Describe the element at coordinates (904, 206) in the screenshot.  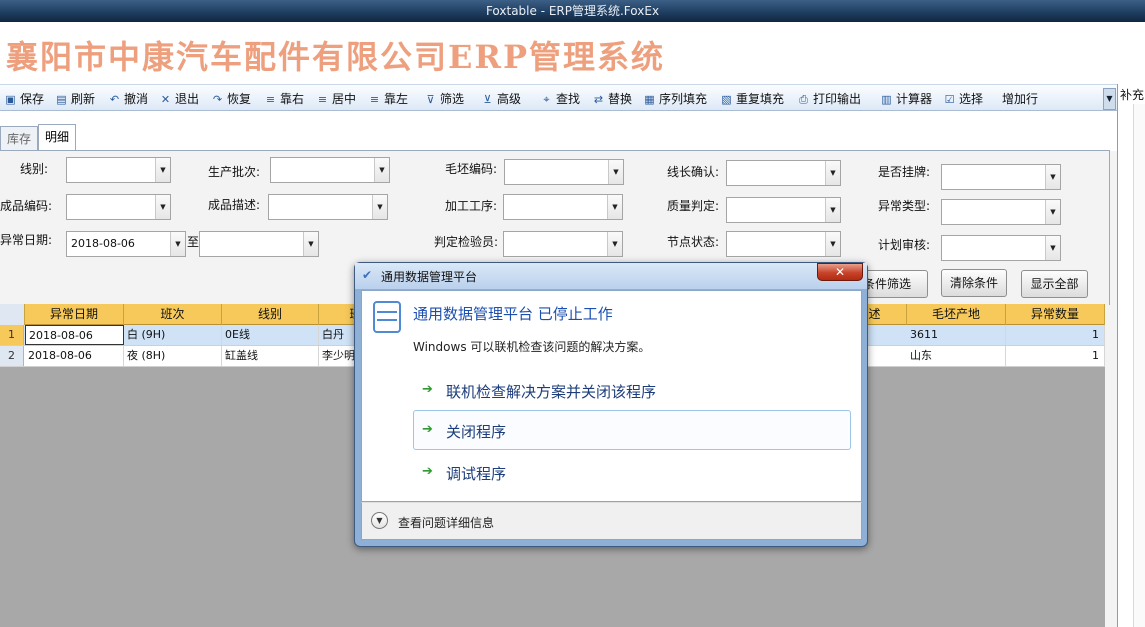
I see `abnormal-type-label: 异常类型:` at that location.